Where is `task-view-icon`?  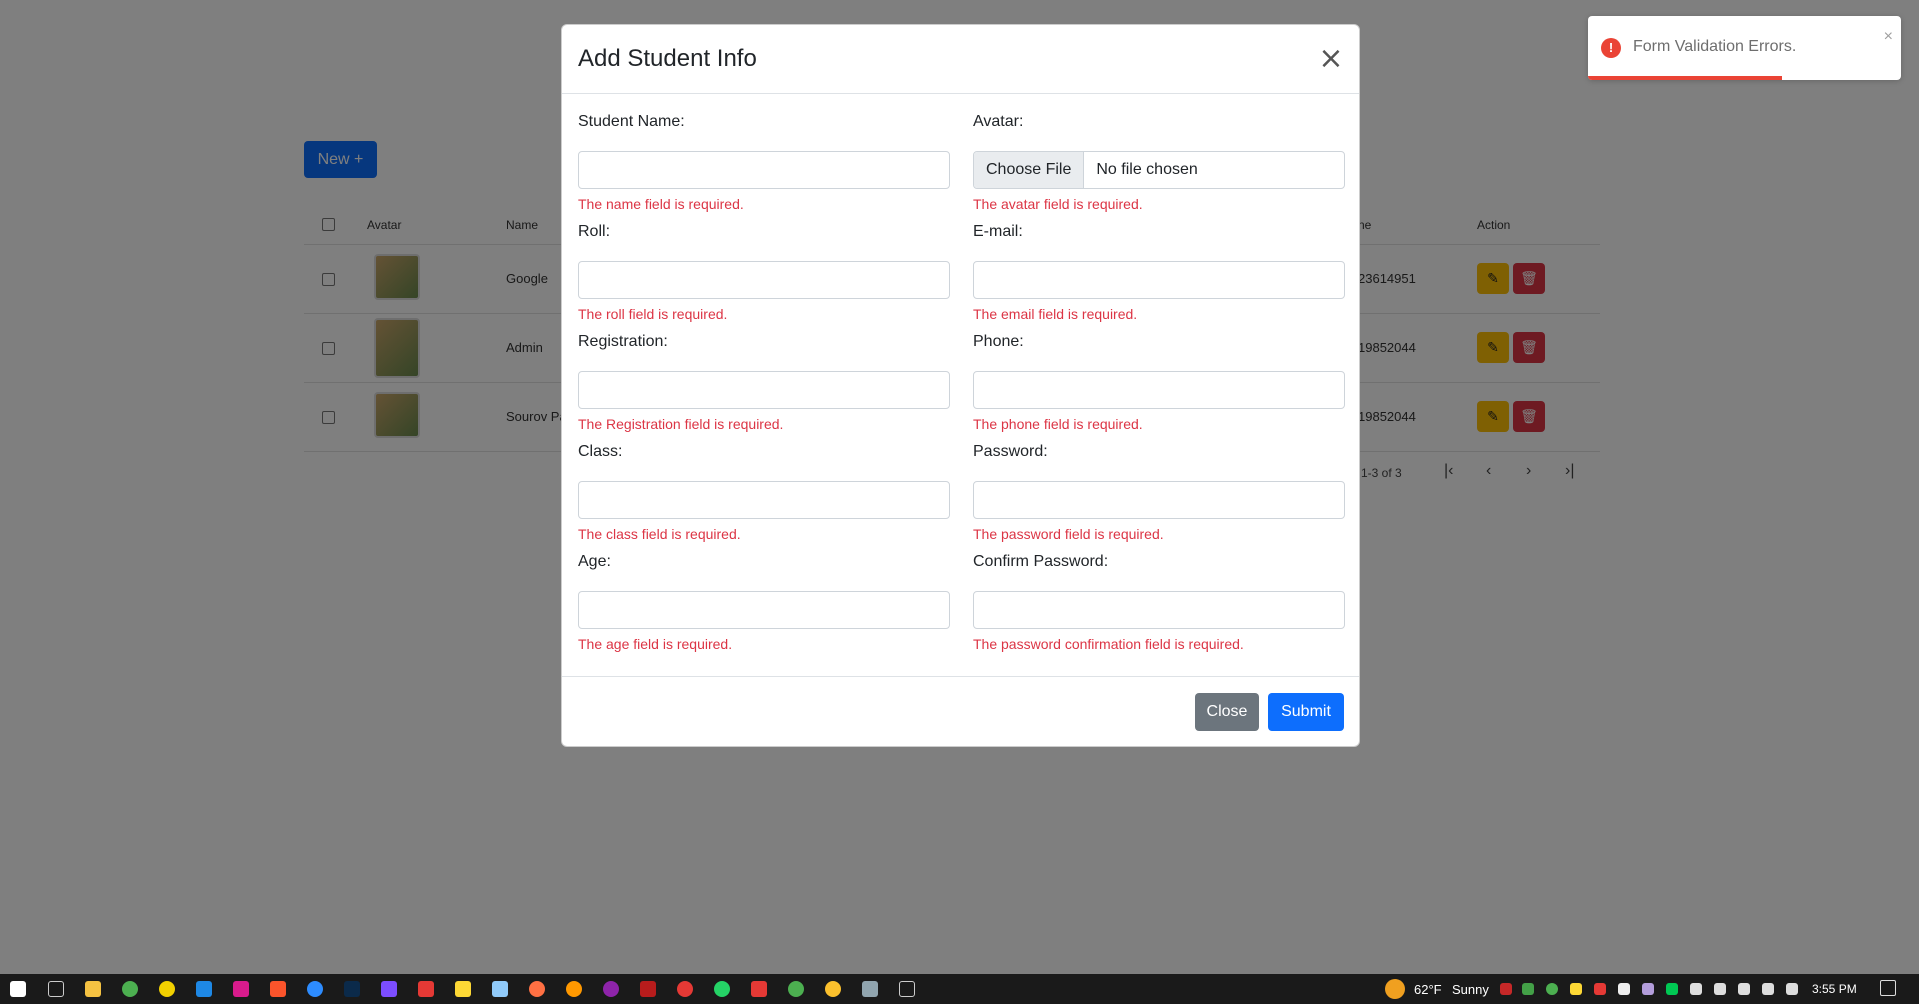
task-view-icon is located at coordinates (56, 989).